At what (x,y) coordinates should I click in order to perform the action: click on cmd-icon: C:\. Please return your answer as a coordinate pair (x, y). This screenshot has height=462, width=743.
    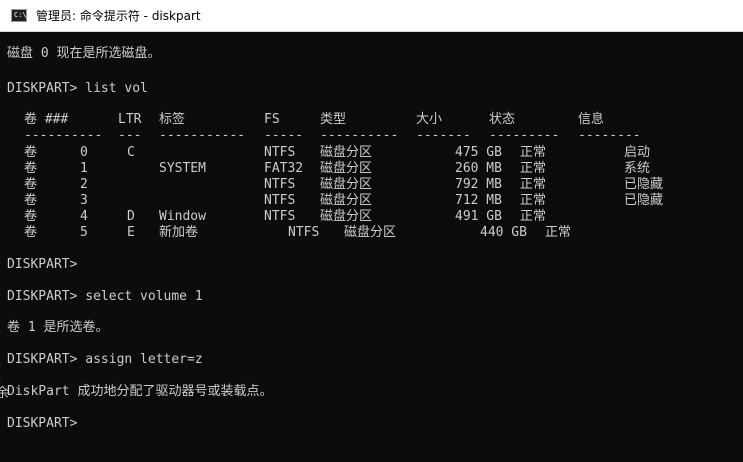
    Looking at the image, I should click on (19, 15).